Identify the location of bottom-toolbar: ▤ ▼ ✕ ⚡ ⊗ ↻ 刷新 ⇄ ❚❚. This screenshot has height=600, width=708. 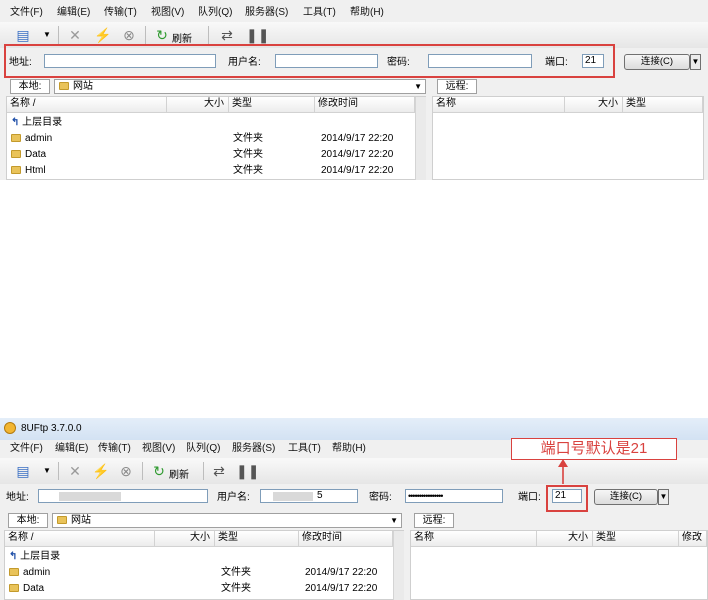
(354, 471).